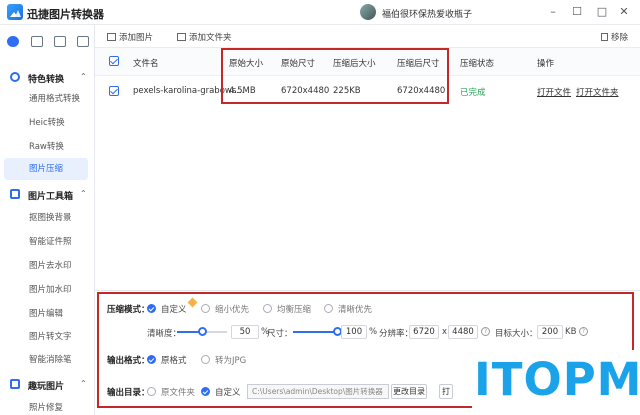 This screenshot has height=415, width=640. What do you see at coordinates (320, 12) in the screenshot?
I see `title-bar: 迅捷图片转换器 福伯很环保热爱收瓶子 – ☐ □ ✕` at bounding box center [320, 12].